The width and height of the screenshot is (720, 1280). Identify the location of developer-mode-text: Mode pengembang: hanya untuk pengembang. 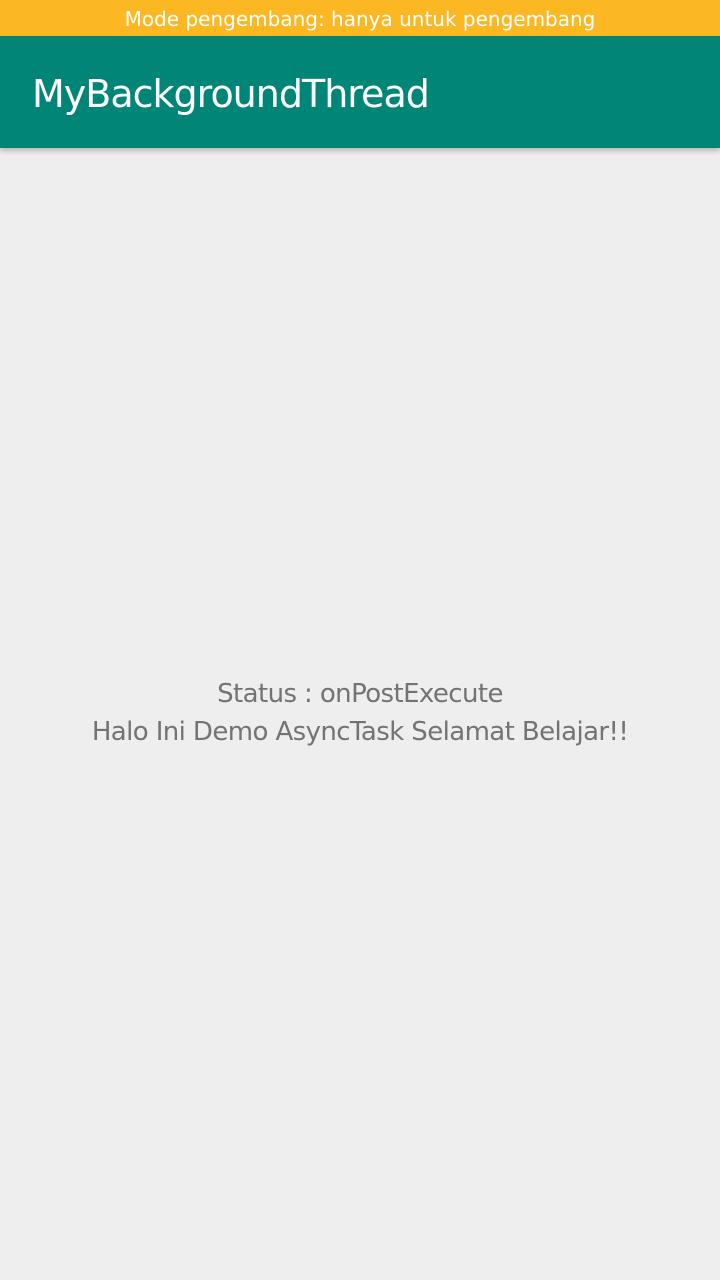
(360, 19).